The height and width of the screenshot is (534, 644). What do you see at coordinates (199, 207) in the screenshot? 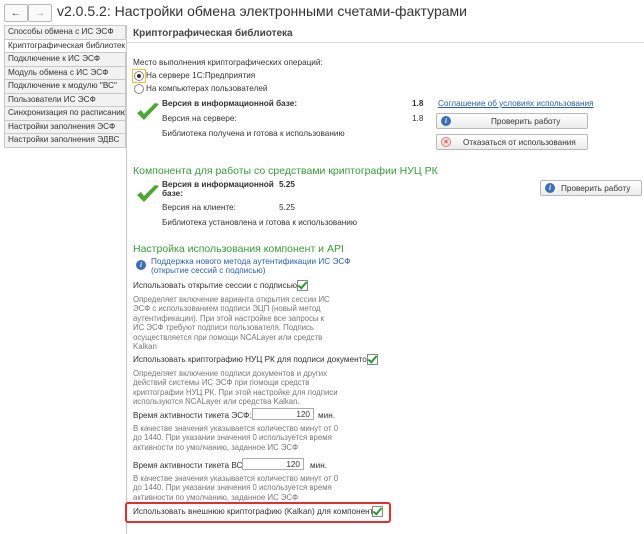
I see `nuc-version-client-label: Версия на клиенте:` at bounding box center [199, 207].